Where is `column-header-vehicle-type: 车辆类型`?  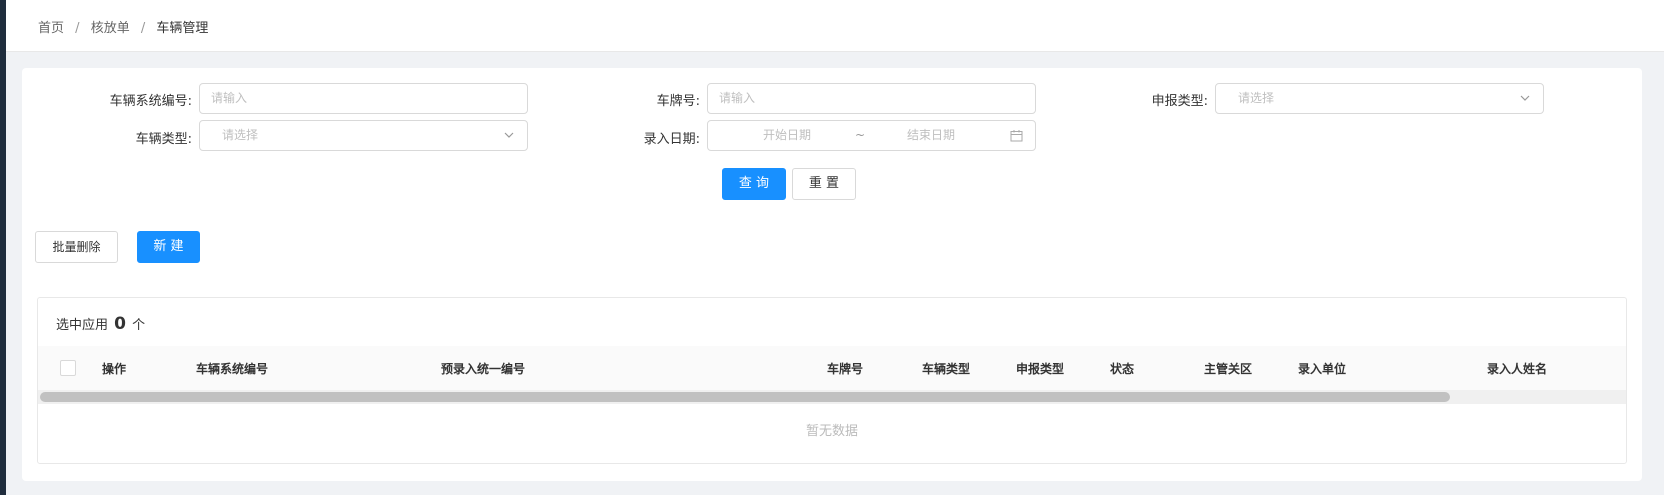 column-header-vehicle-type: 车辆类型 is located at coordinates (946, 369).